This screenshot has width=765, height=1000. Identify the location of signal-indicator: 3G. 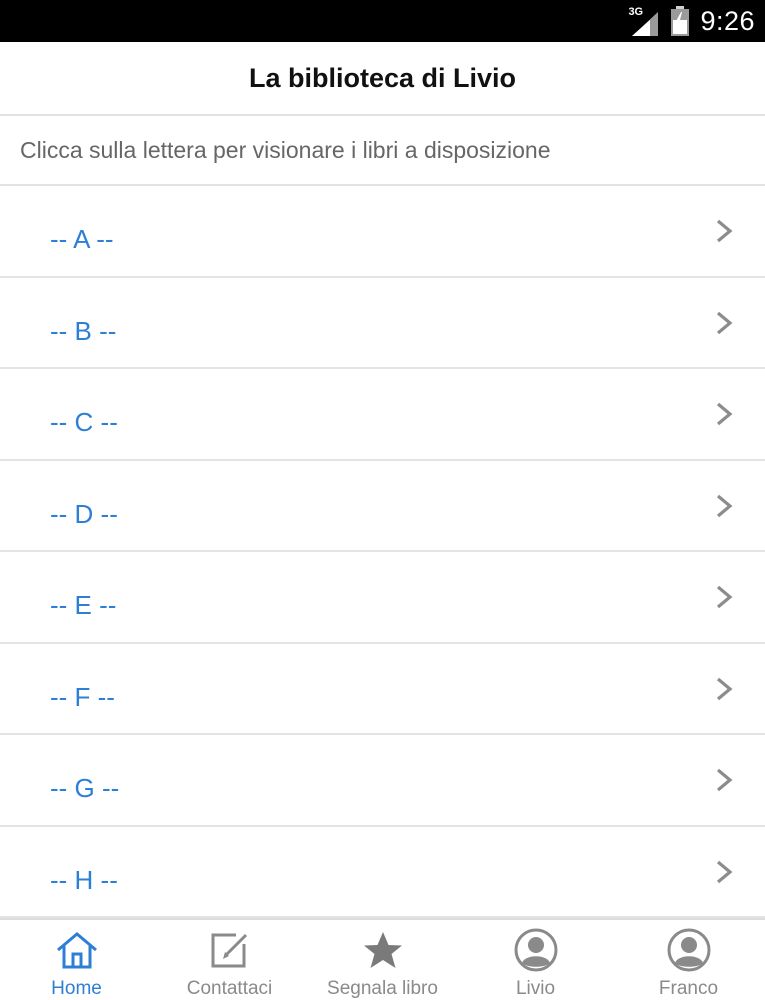
(644, 21).